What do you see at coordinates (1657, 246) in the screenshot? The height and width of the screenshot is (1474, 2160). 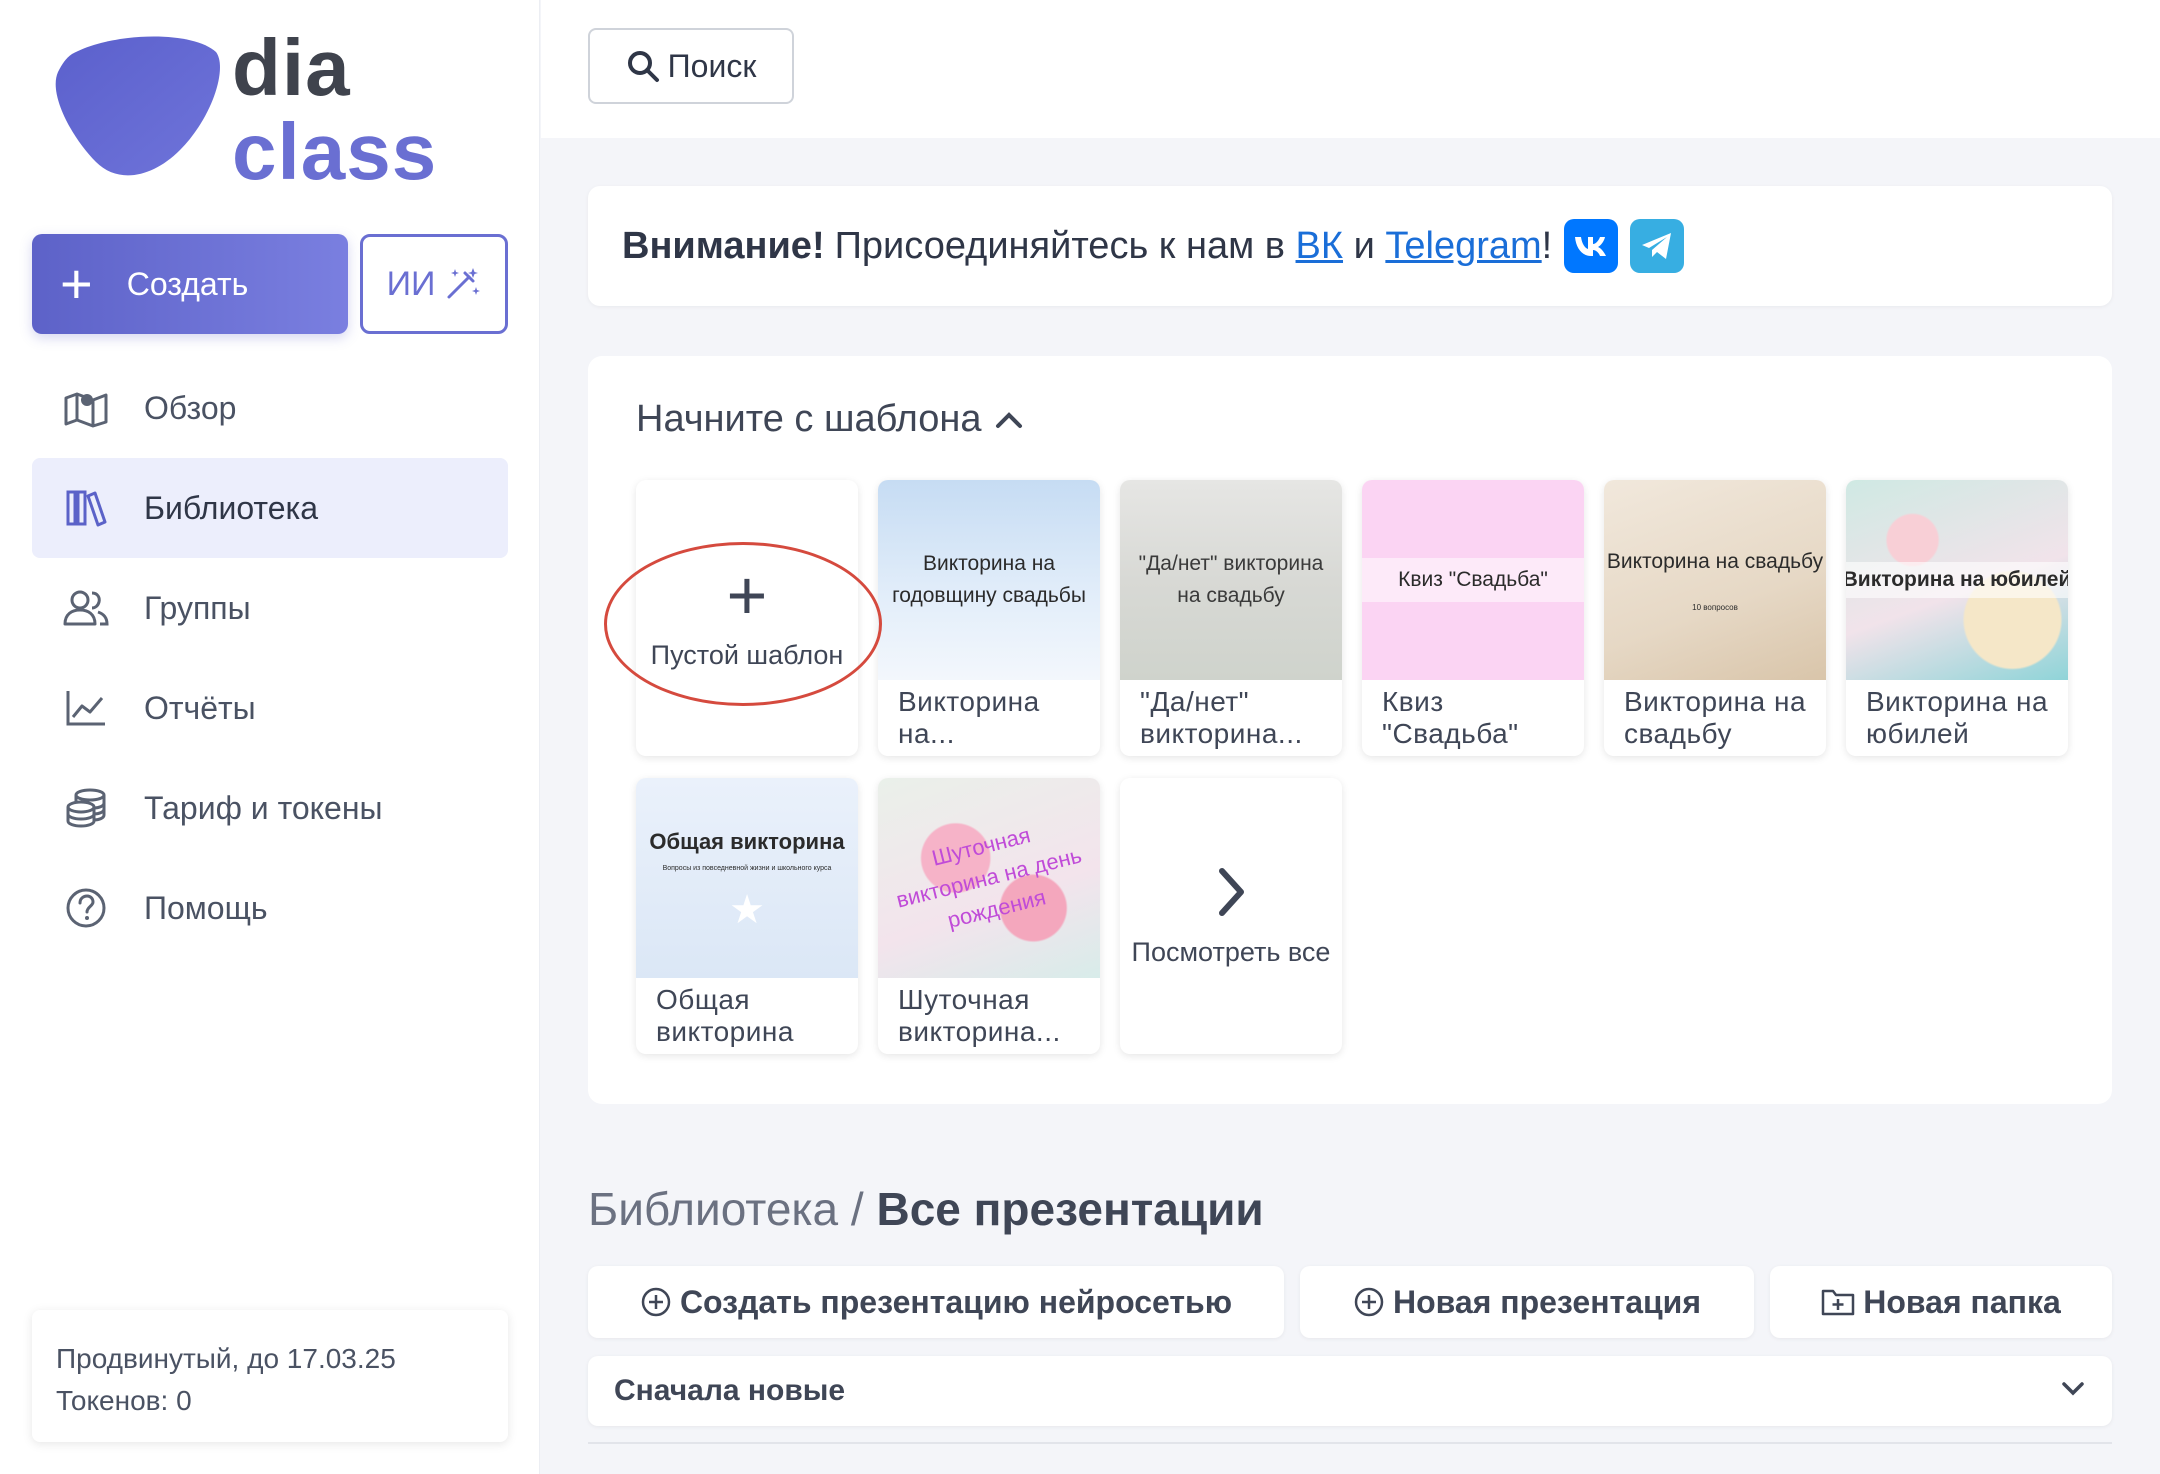 I see `telegram-icon` at bounding box center [1657, 246].